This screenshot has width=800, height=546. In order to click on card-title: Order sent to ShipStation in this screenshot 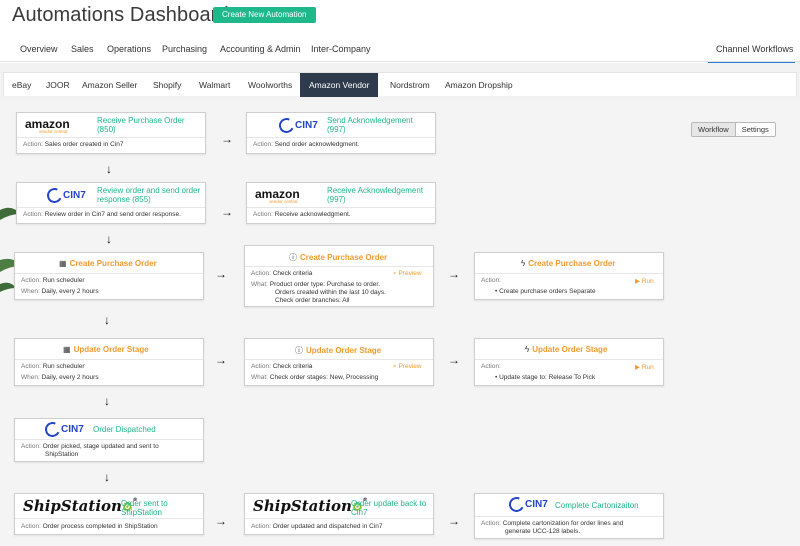, I will do `click(144, 508)`.